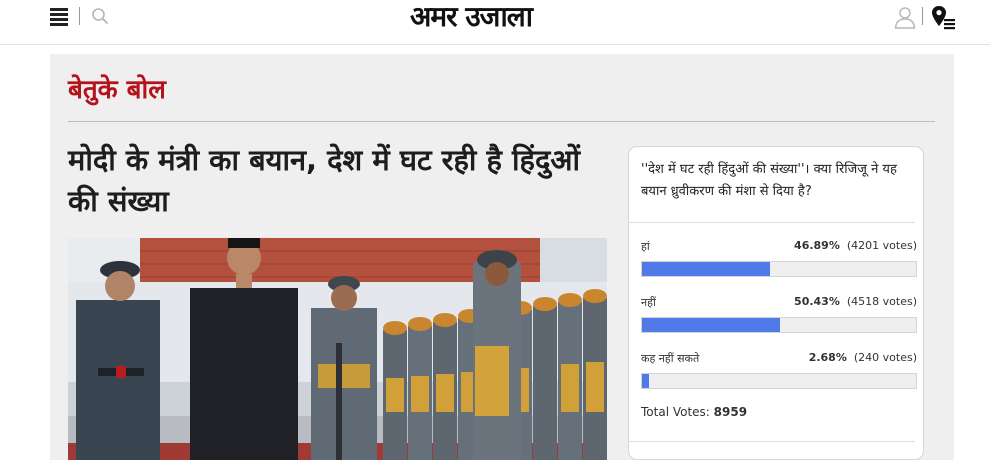 This screenshot has width=990, height=460. What do you see at coordinates (772, 441) in the screenshot?
I see `poll-divider-bottom` at bounding box center [772, 441].